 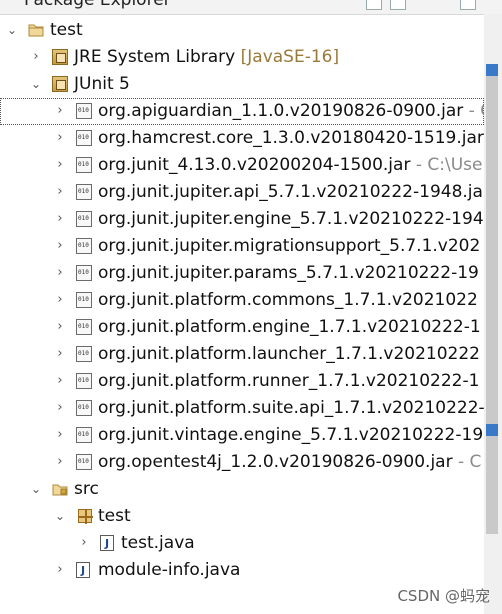 I want to click on scrollbar-thumb, so click(x=492, y=299).